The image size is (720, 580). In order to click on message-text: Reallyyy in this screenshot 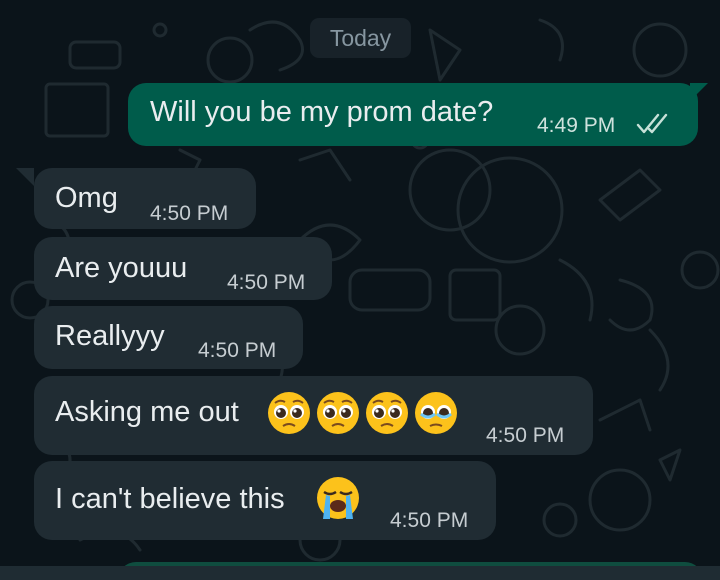, I will do `click(110, 336)`.